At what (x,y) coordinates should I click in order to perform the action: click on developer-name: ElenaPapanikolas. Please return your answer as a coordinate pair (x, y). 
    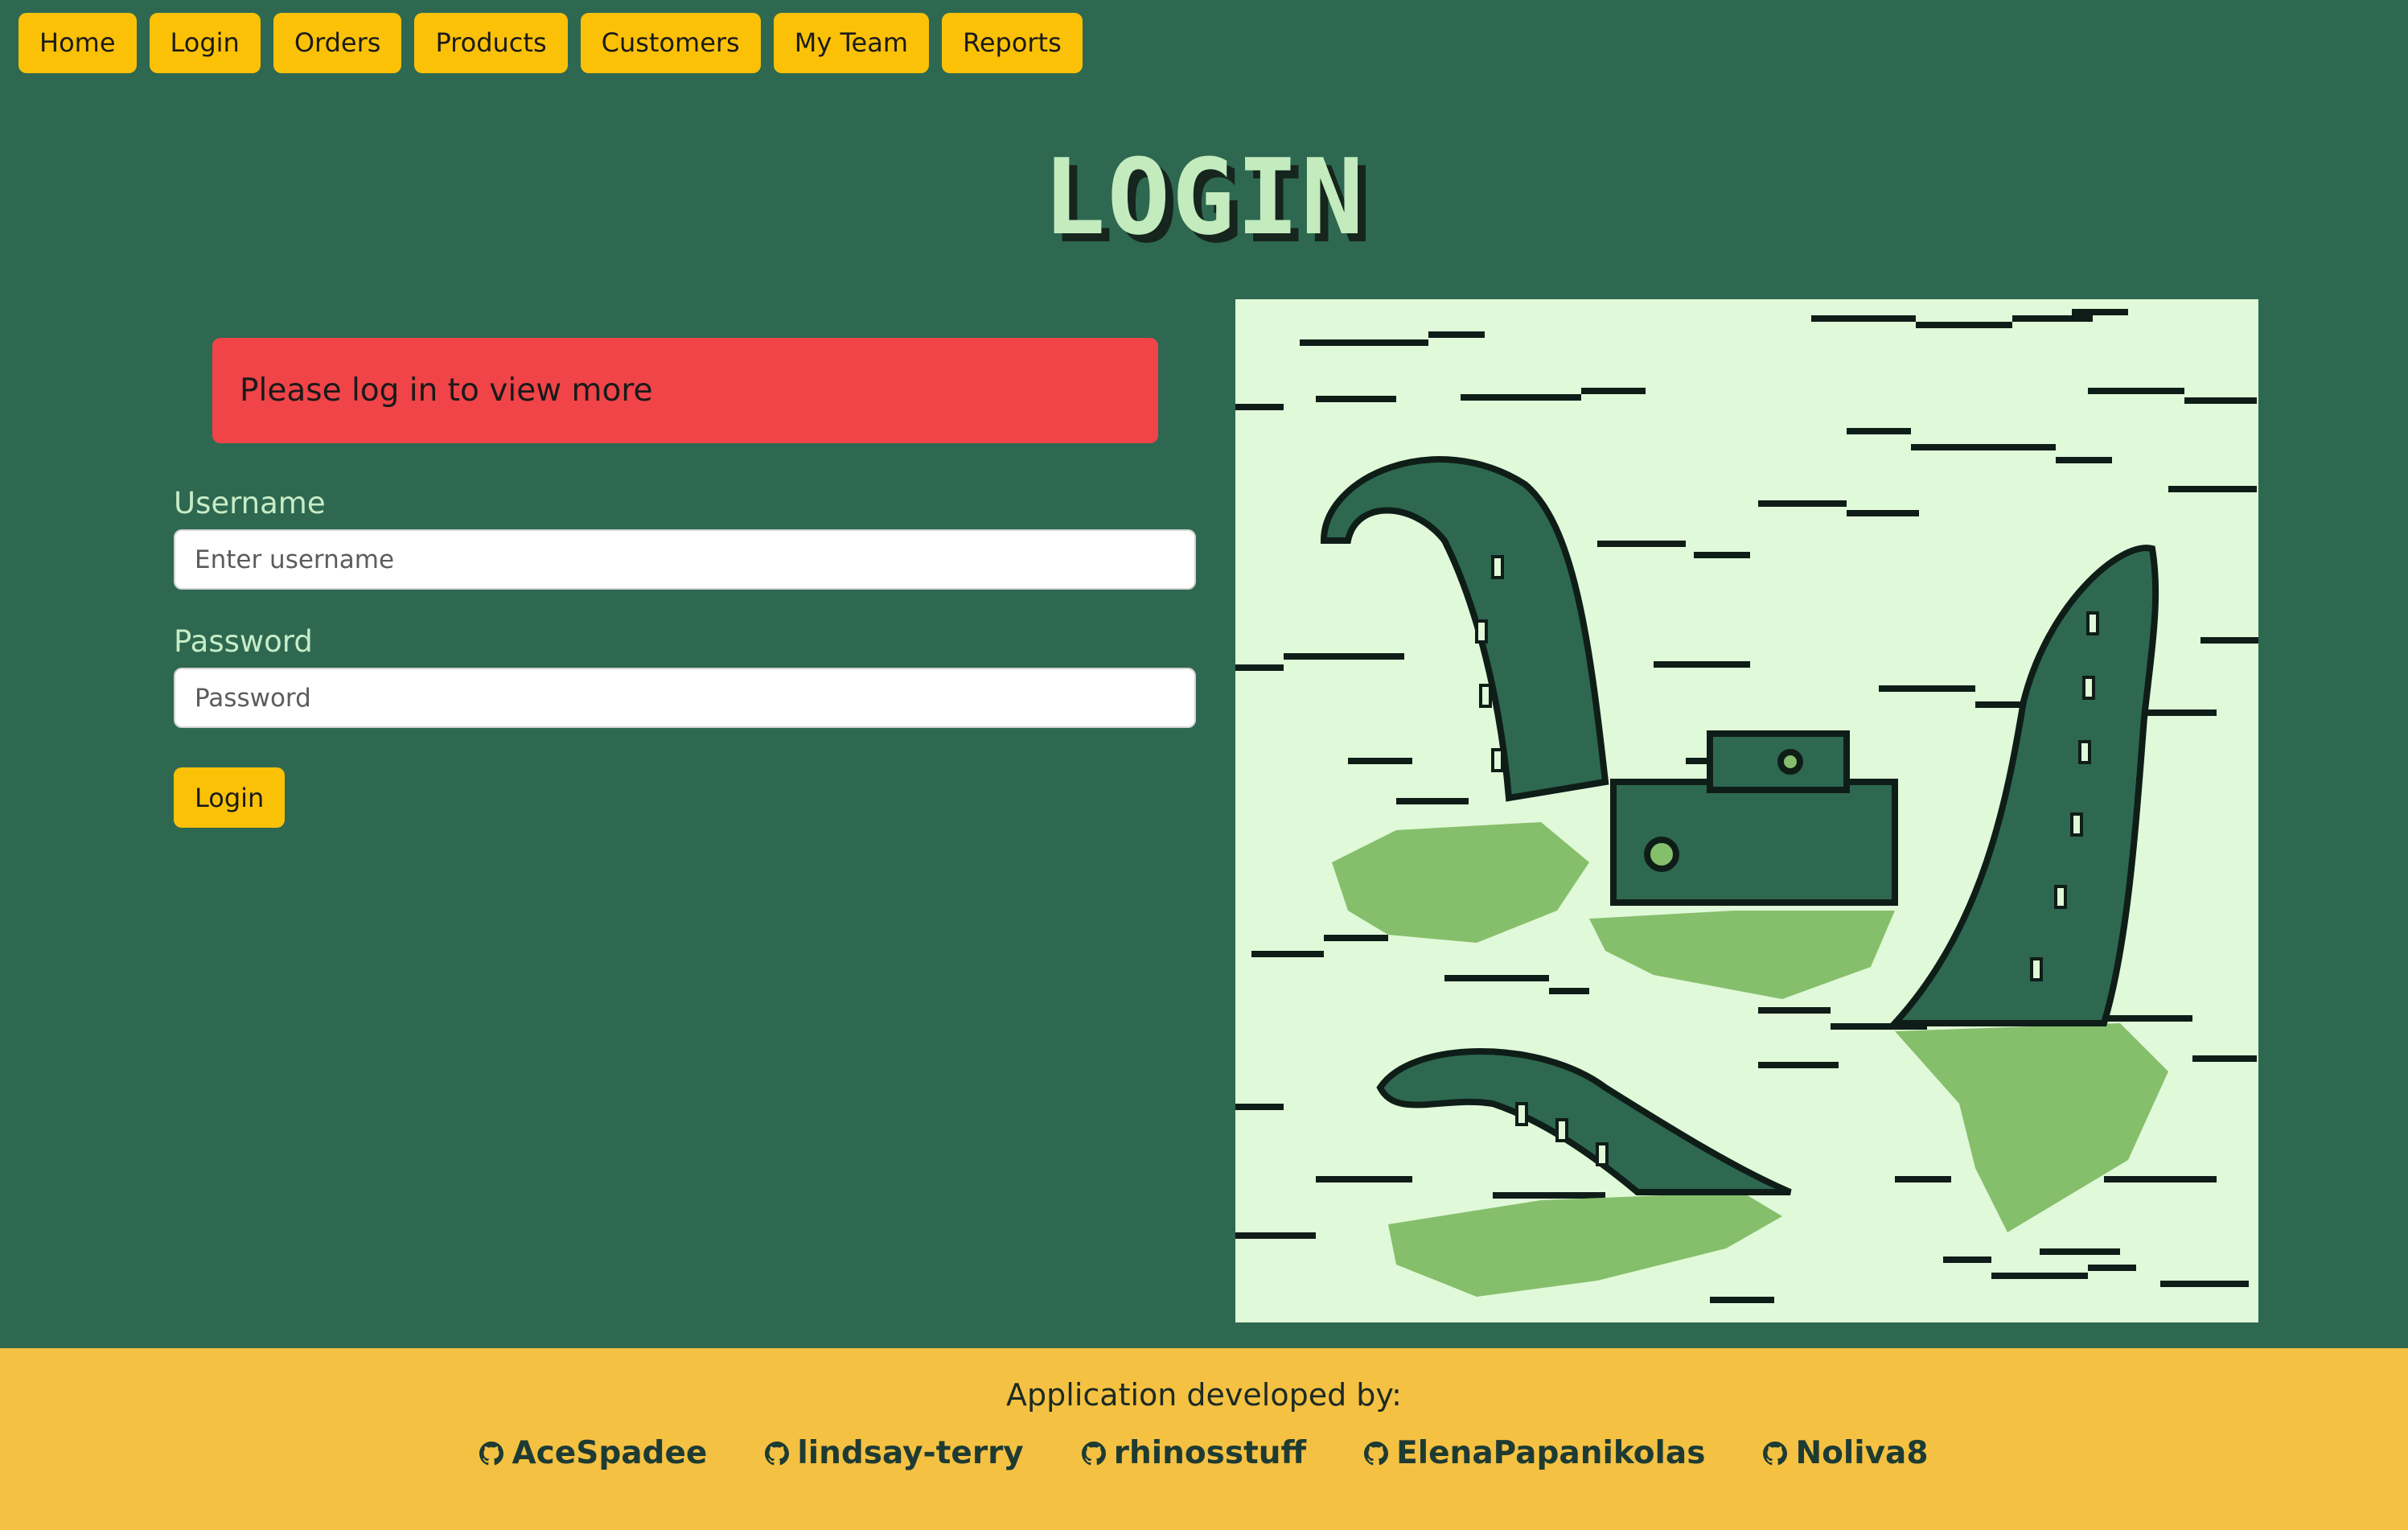
    Looking at the image, I should click on (1551, 1453).